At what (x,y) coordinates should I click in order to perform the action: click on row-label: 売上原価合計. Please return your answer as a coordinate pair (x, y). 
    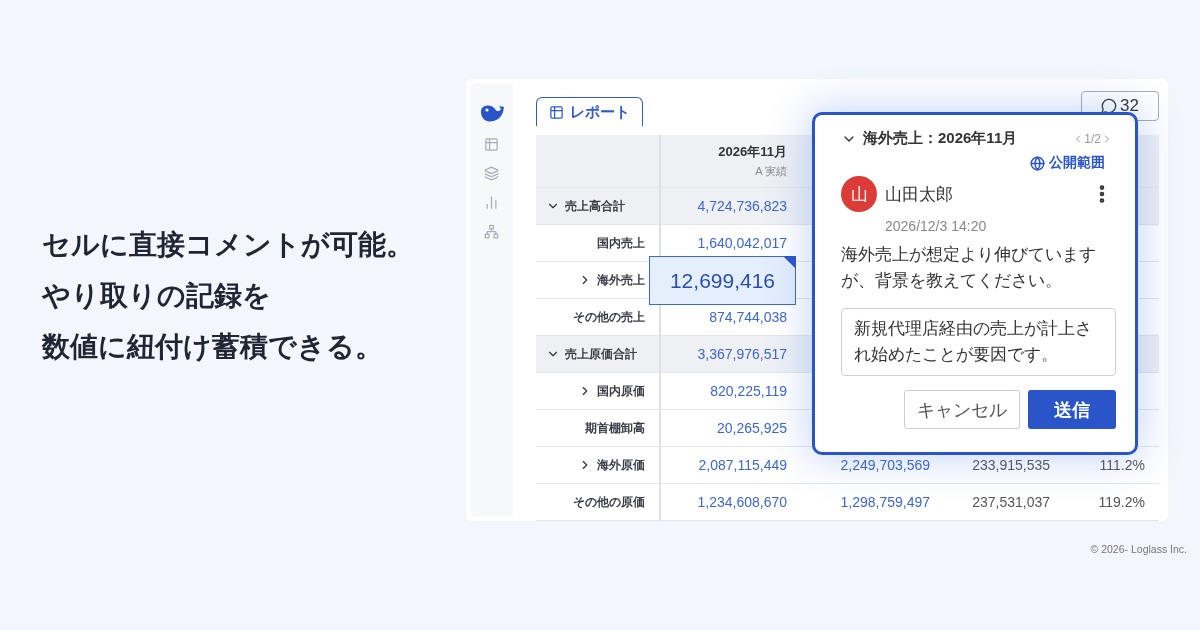
    Looking at the image, I should click on (601, 354).